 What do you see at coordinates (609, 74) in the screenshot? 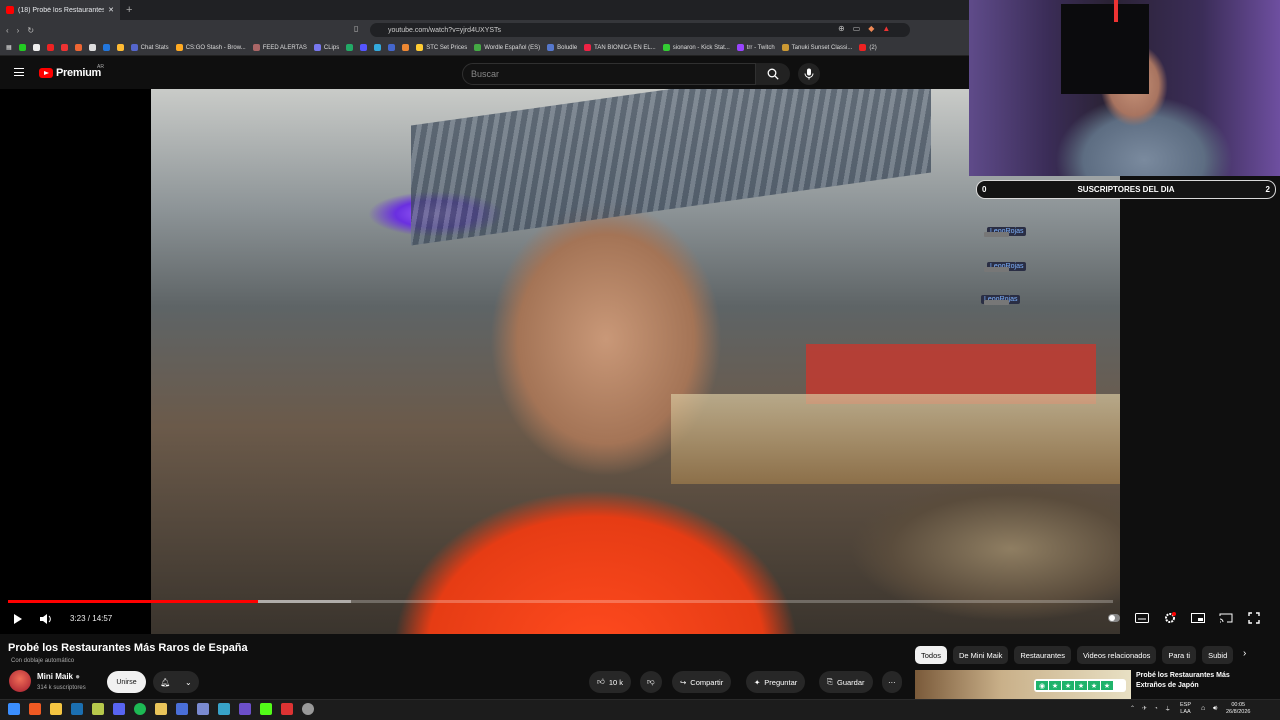
I see `search-input: Buscar` at bounding box center [609, 74].